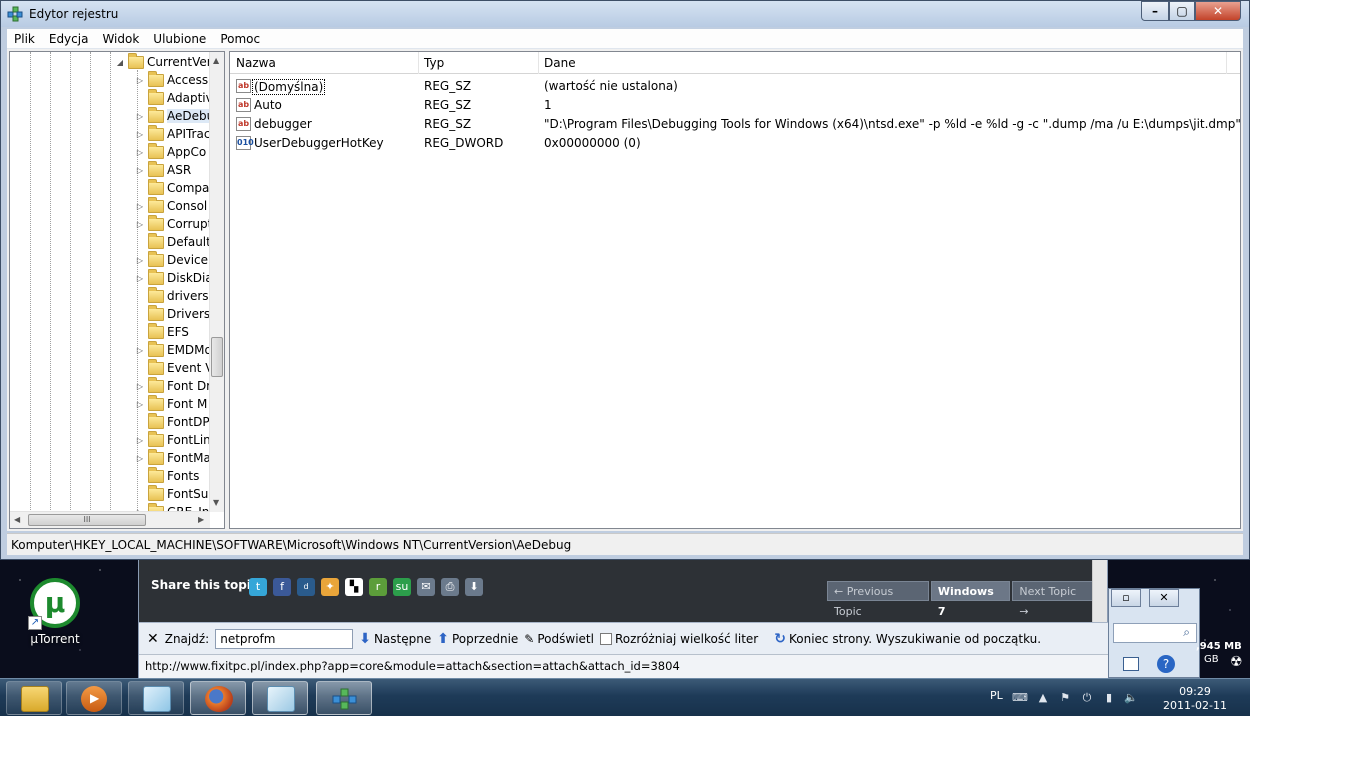 This screenshot has width=1366, height=768. I want to click on taskbar-media-player: ▶, so click(94, 698).